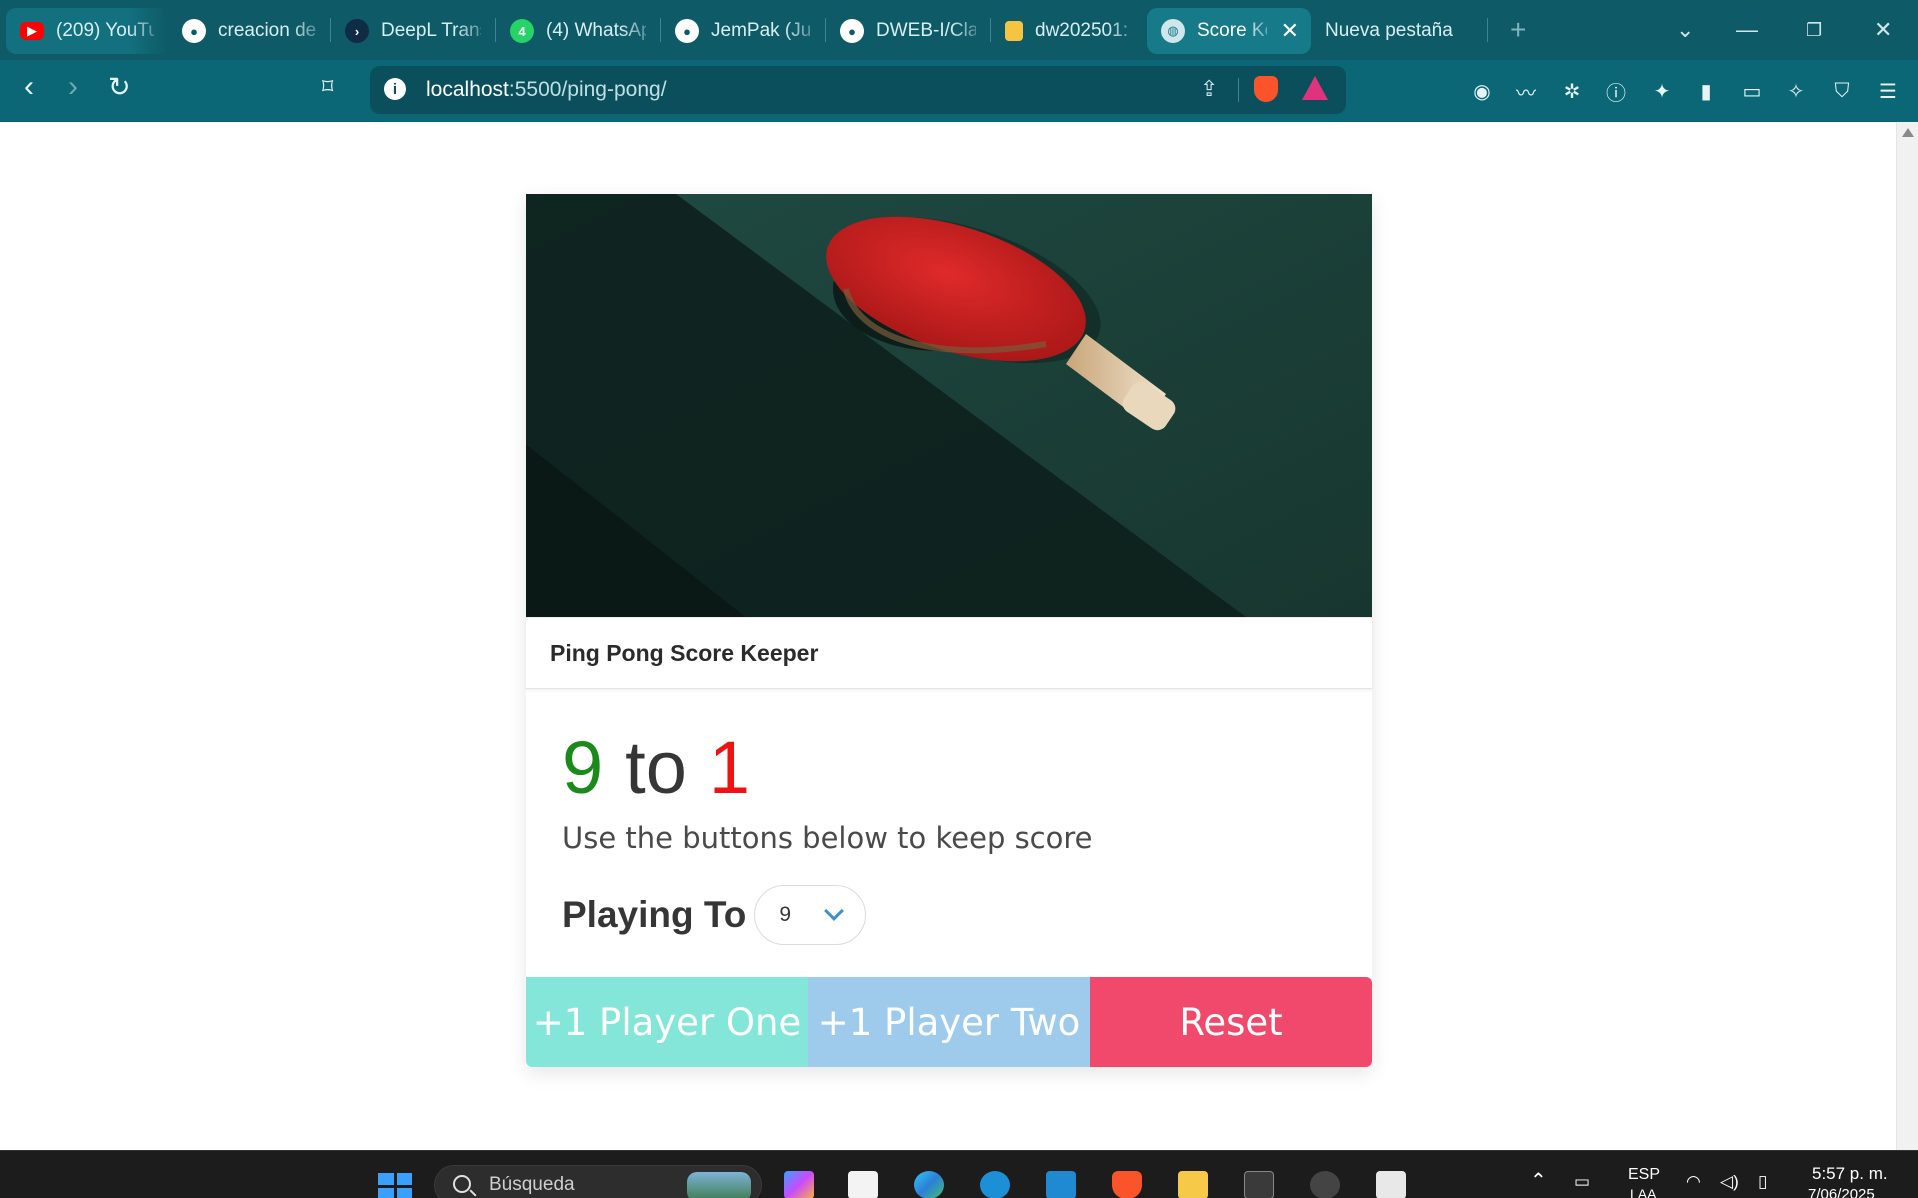  What do you see at coordinates (1685, 30) in the screenshot?
I see `tab-list-chevron-icon: ⌄` at bounding box center [1685, 30].